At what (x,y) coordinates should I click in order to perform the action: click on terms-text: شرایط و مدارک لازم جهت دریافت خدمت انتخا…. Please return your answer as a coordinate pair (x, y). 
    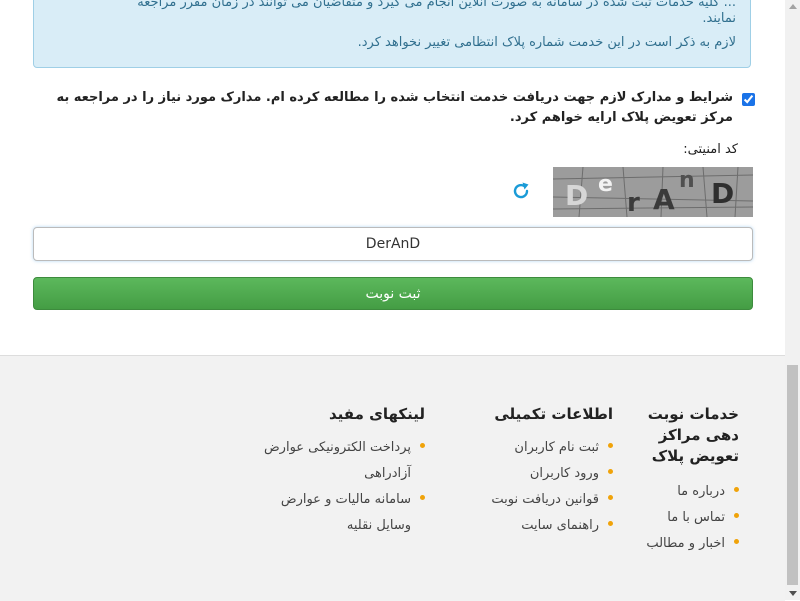
    Looking at the image, I should click on (394, 107).